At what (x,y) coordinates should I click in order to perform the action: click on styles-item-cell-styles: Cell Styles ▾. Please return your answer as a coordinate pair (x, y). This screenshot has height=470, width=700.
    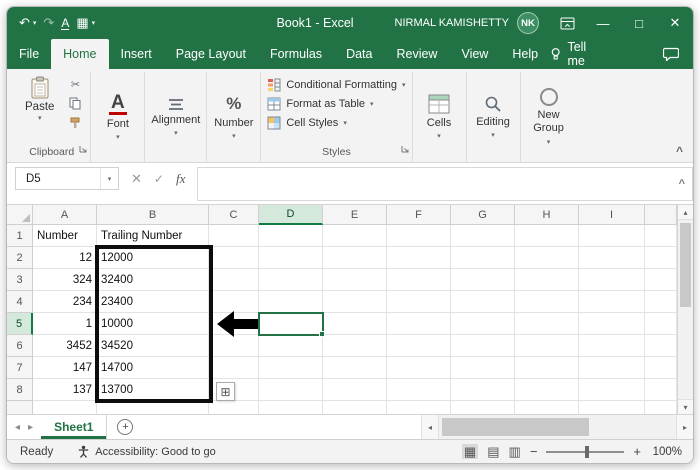
    Looking at the image, I should click on (336, 122).